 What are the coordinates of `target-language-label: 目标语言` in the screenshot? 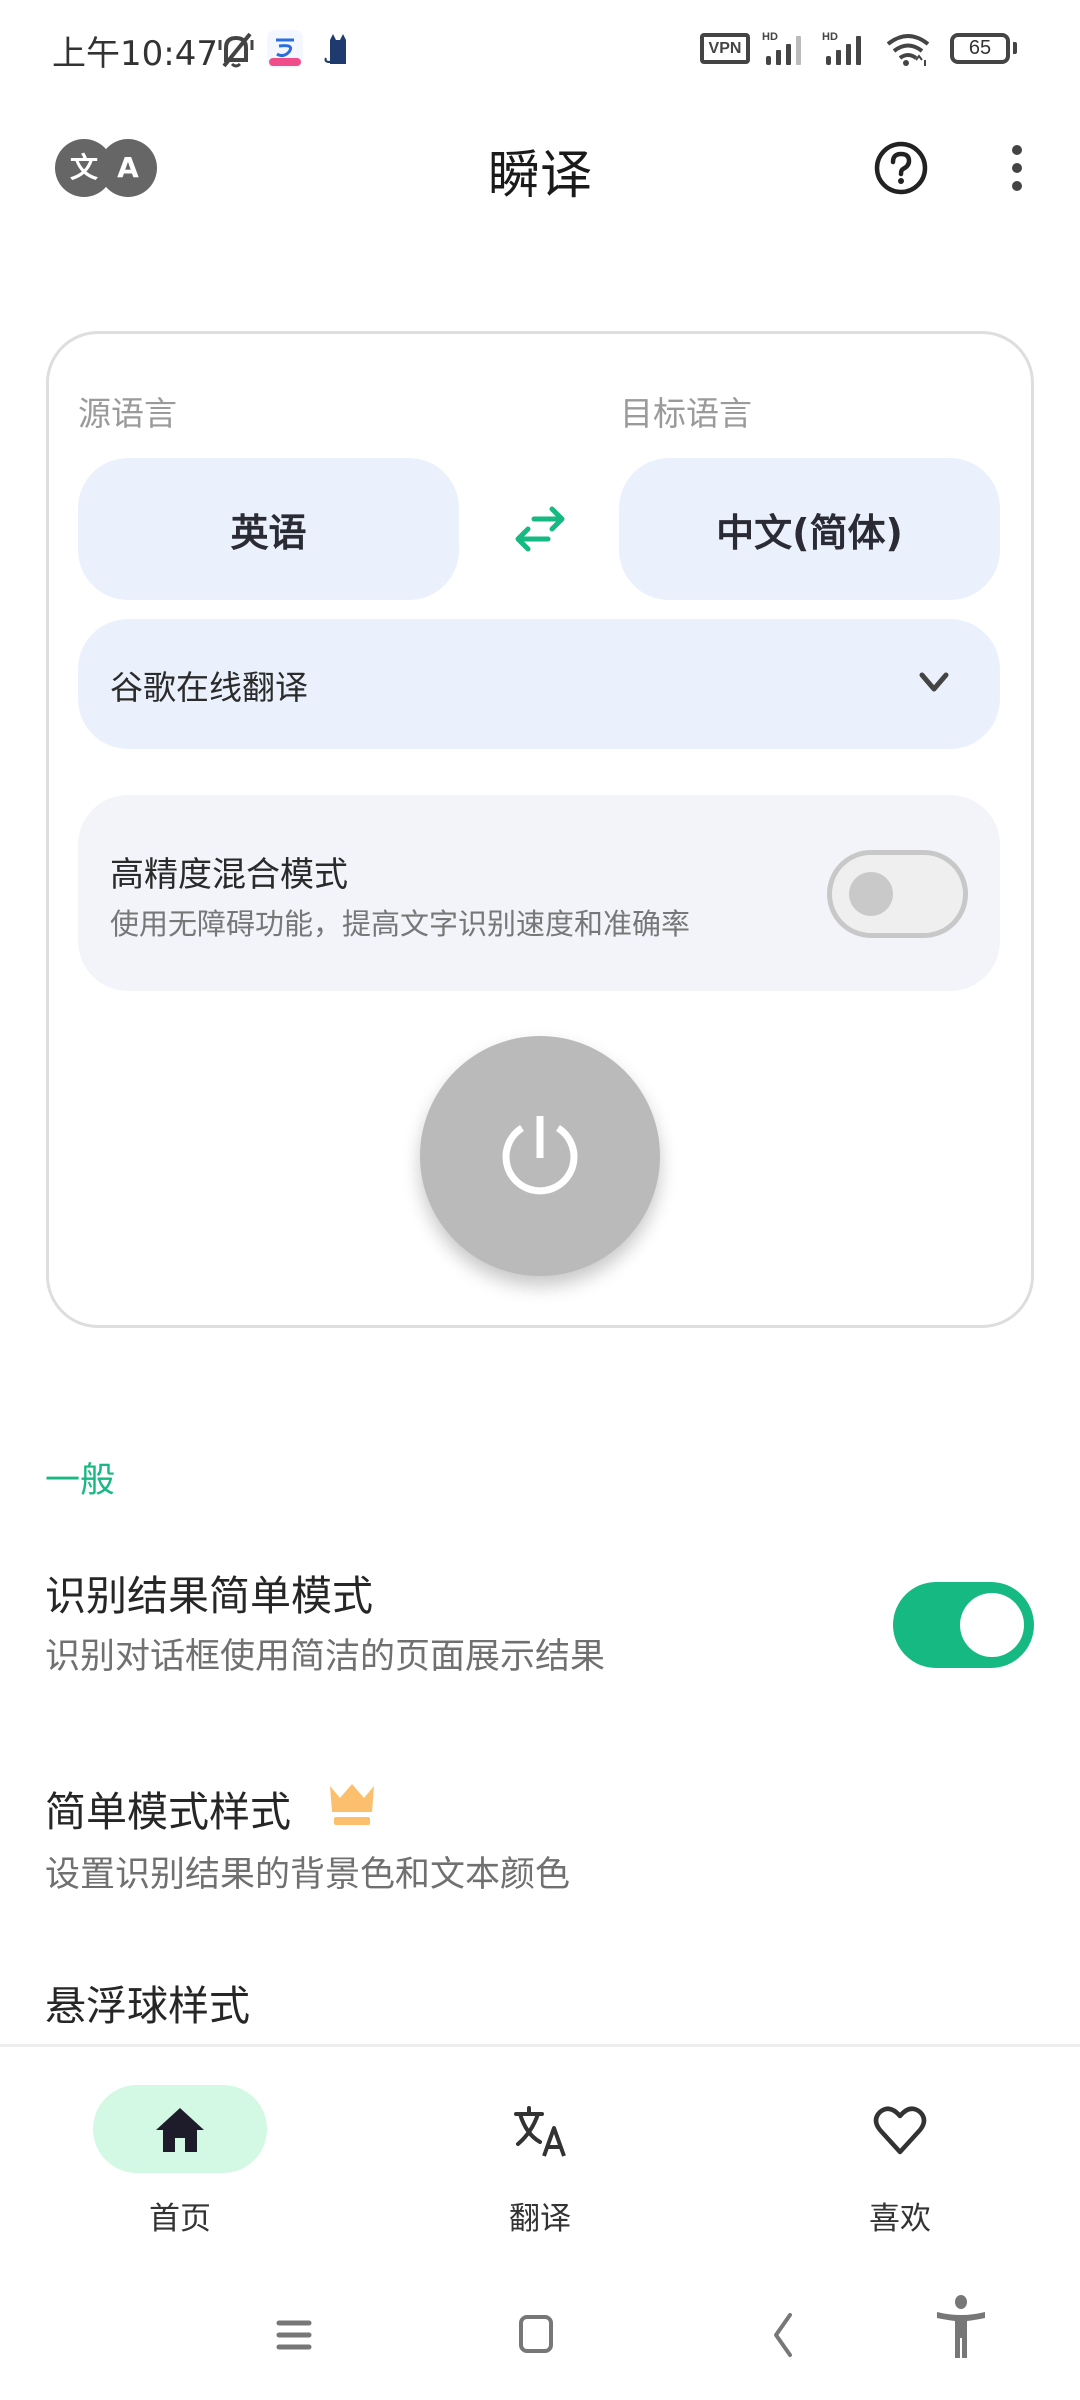 It's located at (686, 413).